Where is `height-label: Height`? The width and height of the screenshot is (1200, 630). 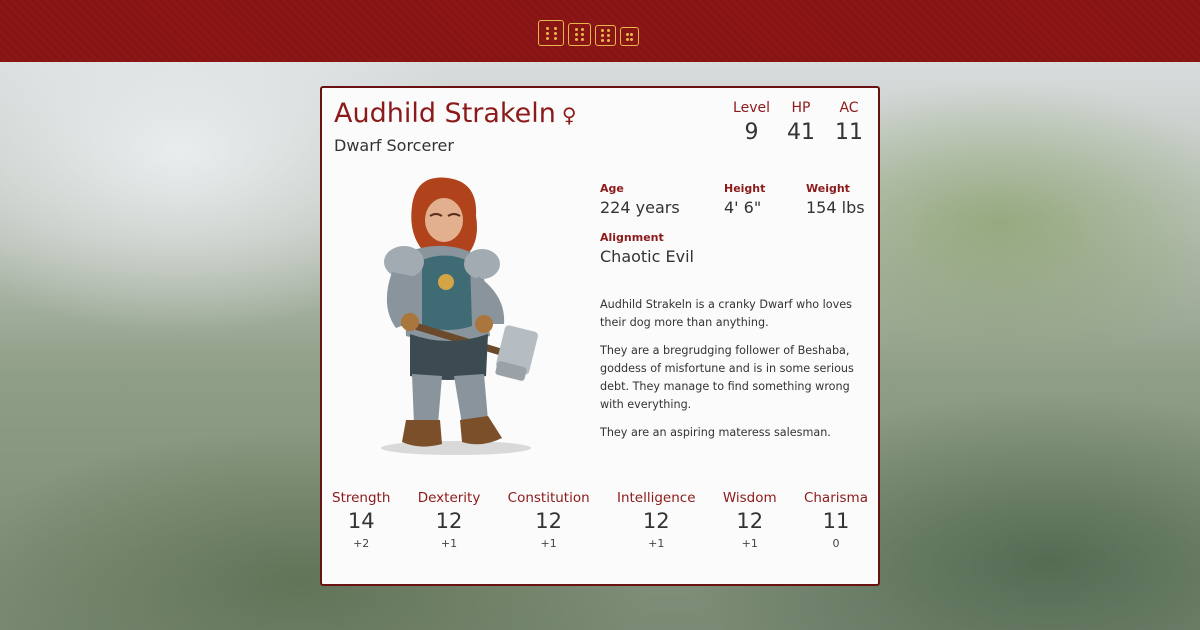 height-label: Height is located at coordinates (745, 188).